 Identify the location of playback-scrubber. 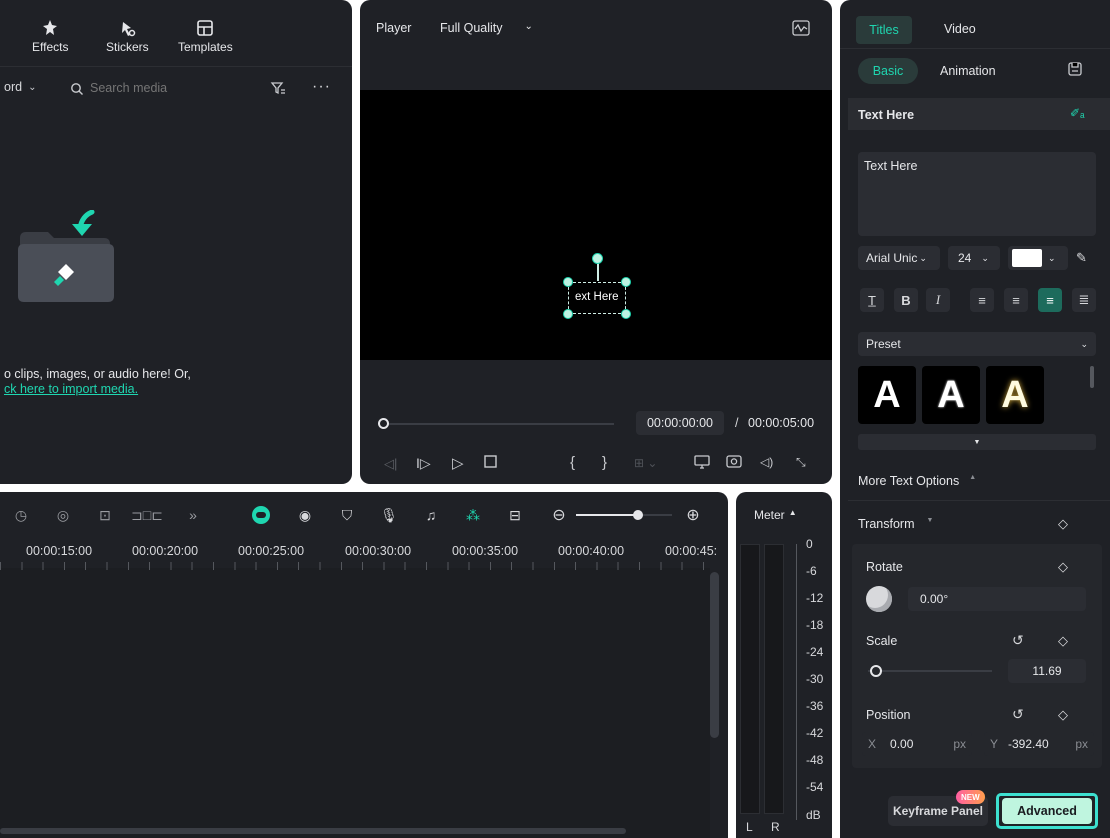
(498, 424).